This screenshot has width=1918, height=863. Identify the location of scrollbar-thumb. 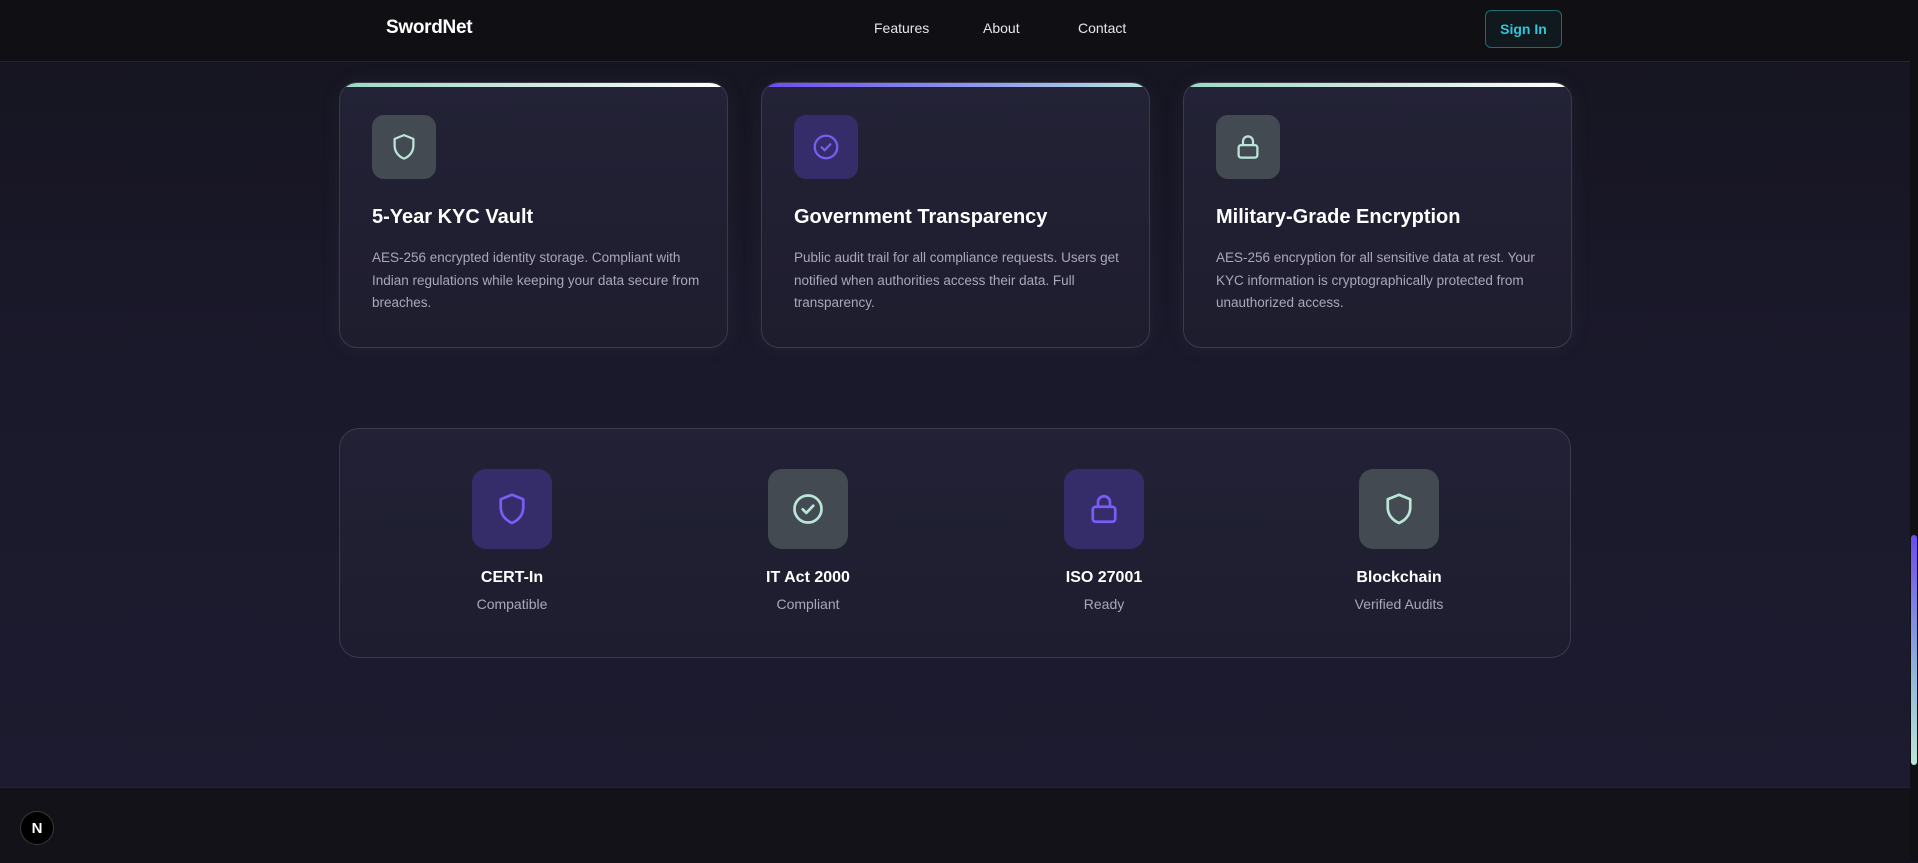
(1914, 650).